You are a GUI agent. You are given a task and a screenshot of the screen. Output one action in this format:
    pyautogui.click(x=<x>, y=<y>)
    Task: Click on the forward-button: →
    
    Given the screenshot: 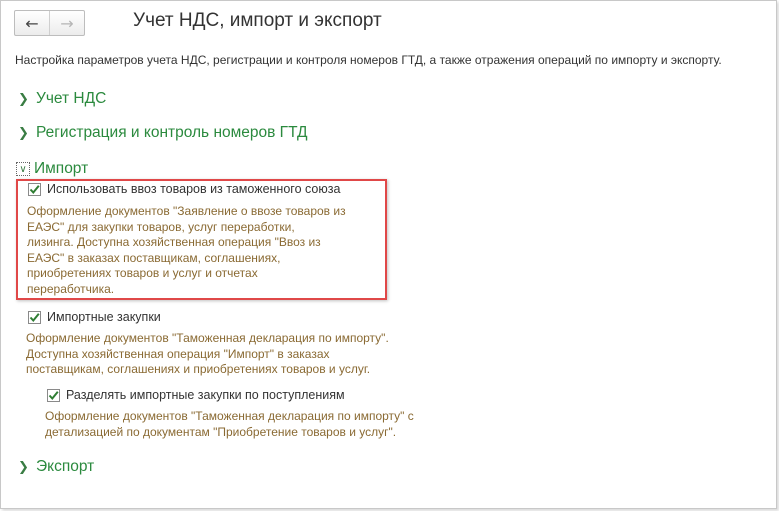 What is the action you would take?
    pyautogui.click(x=66, y=23)
    